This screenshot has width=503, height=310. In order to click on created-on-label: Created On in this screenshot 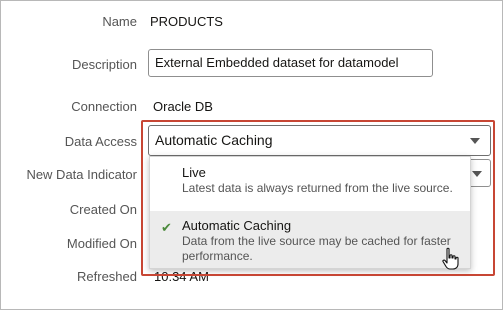, I will do `click(103, 209)`.